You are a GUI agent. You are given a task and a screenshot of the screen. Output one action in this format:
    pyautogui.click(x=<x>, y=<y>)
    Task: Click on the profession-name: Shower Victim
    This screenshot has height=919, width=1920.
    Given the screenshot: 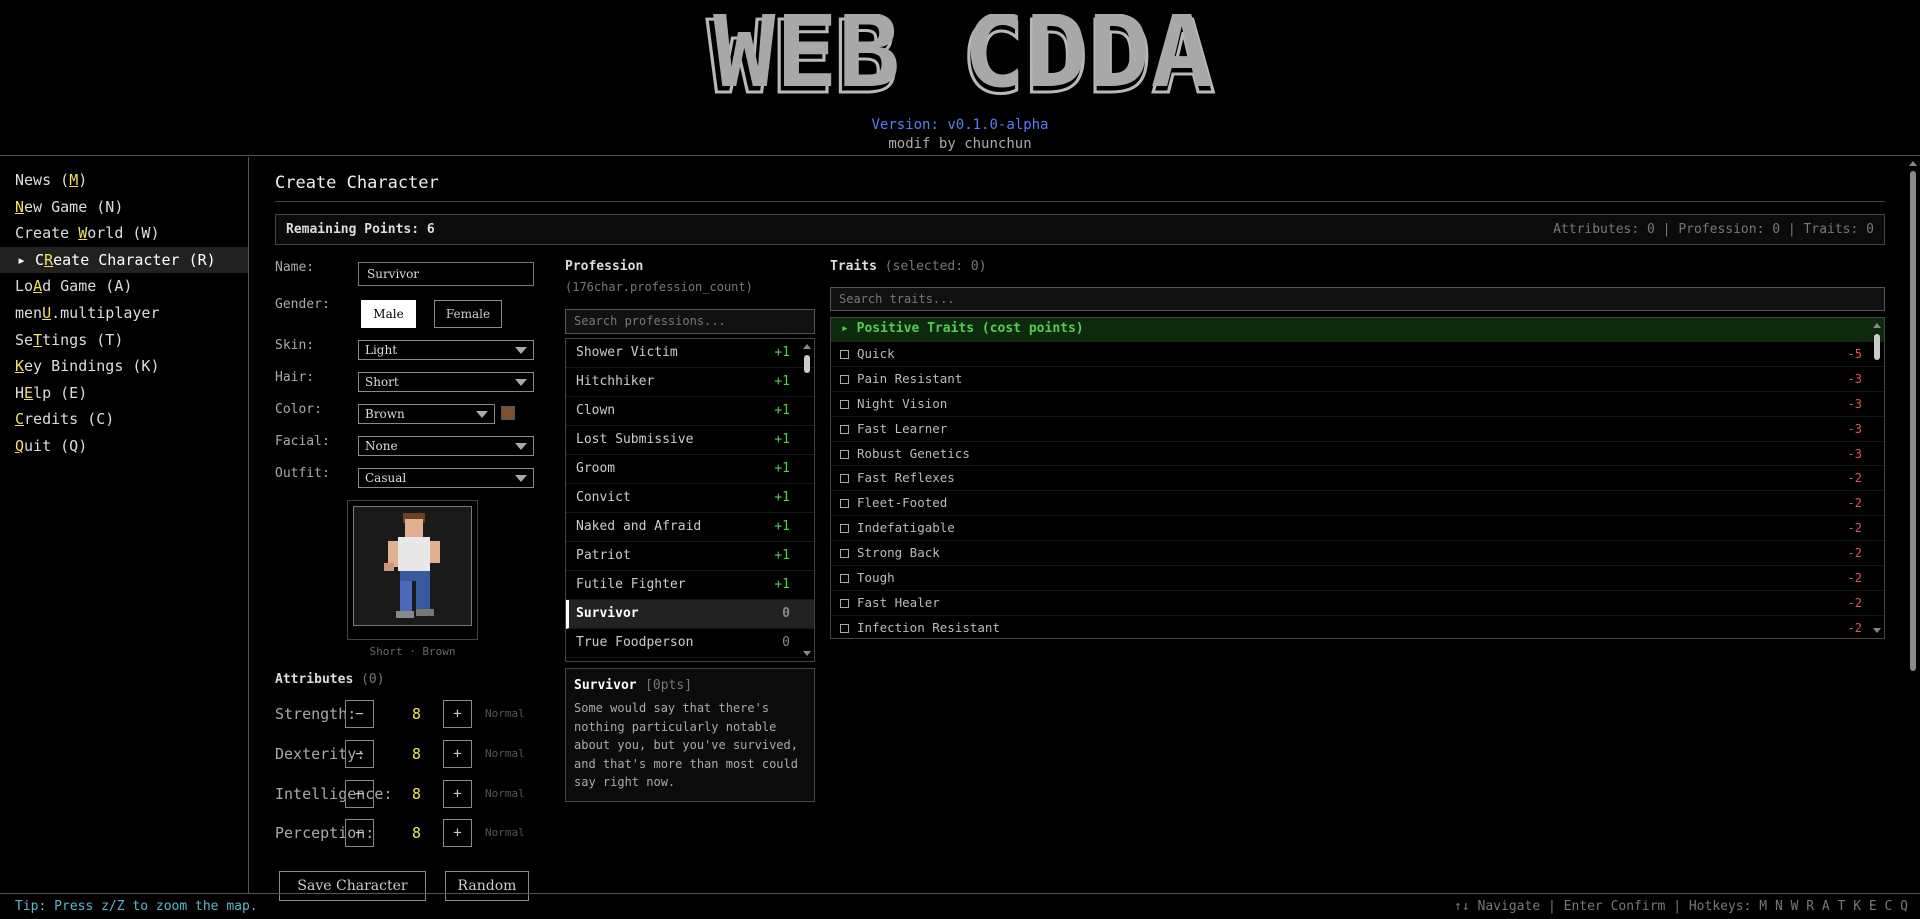 What is the action you would take?
    pyautogui.click(x=627, y=352)
    